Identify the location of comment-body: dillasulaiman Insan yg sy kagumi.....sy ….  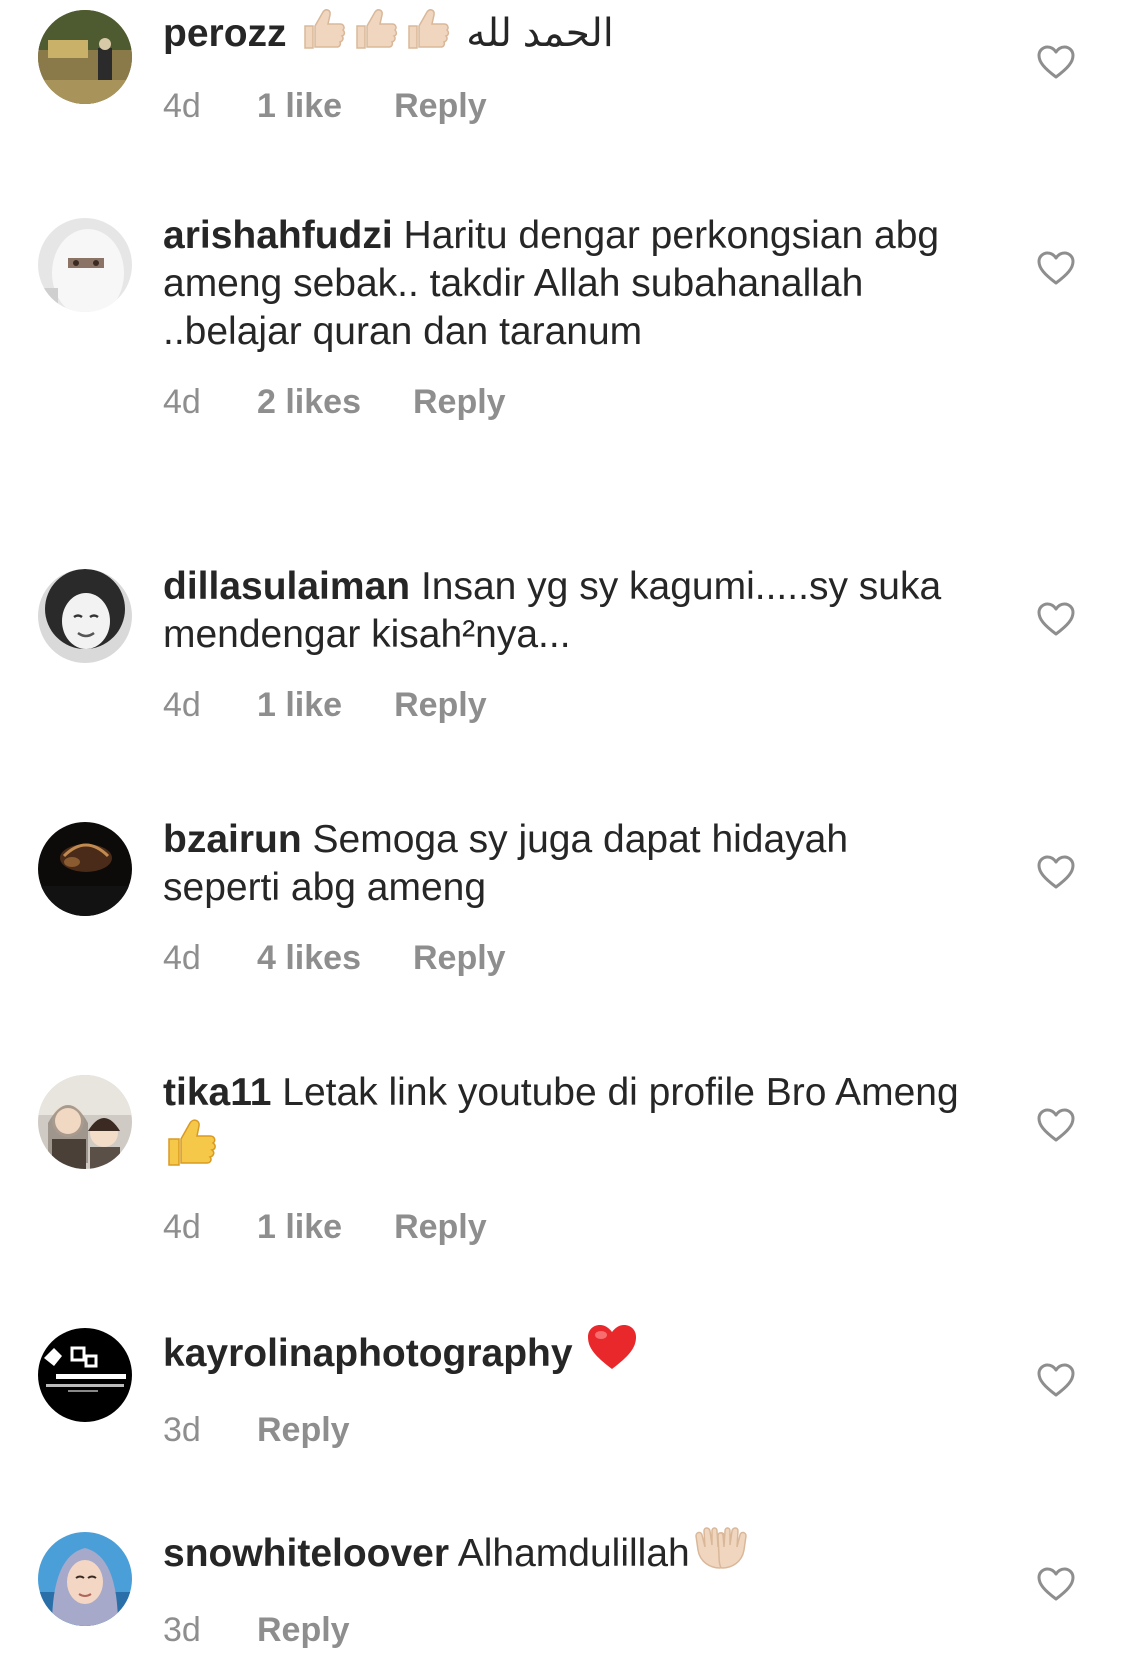
(563, 644).